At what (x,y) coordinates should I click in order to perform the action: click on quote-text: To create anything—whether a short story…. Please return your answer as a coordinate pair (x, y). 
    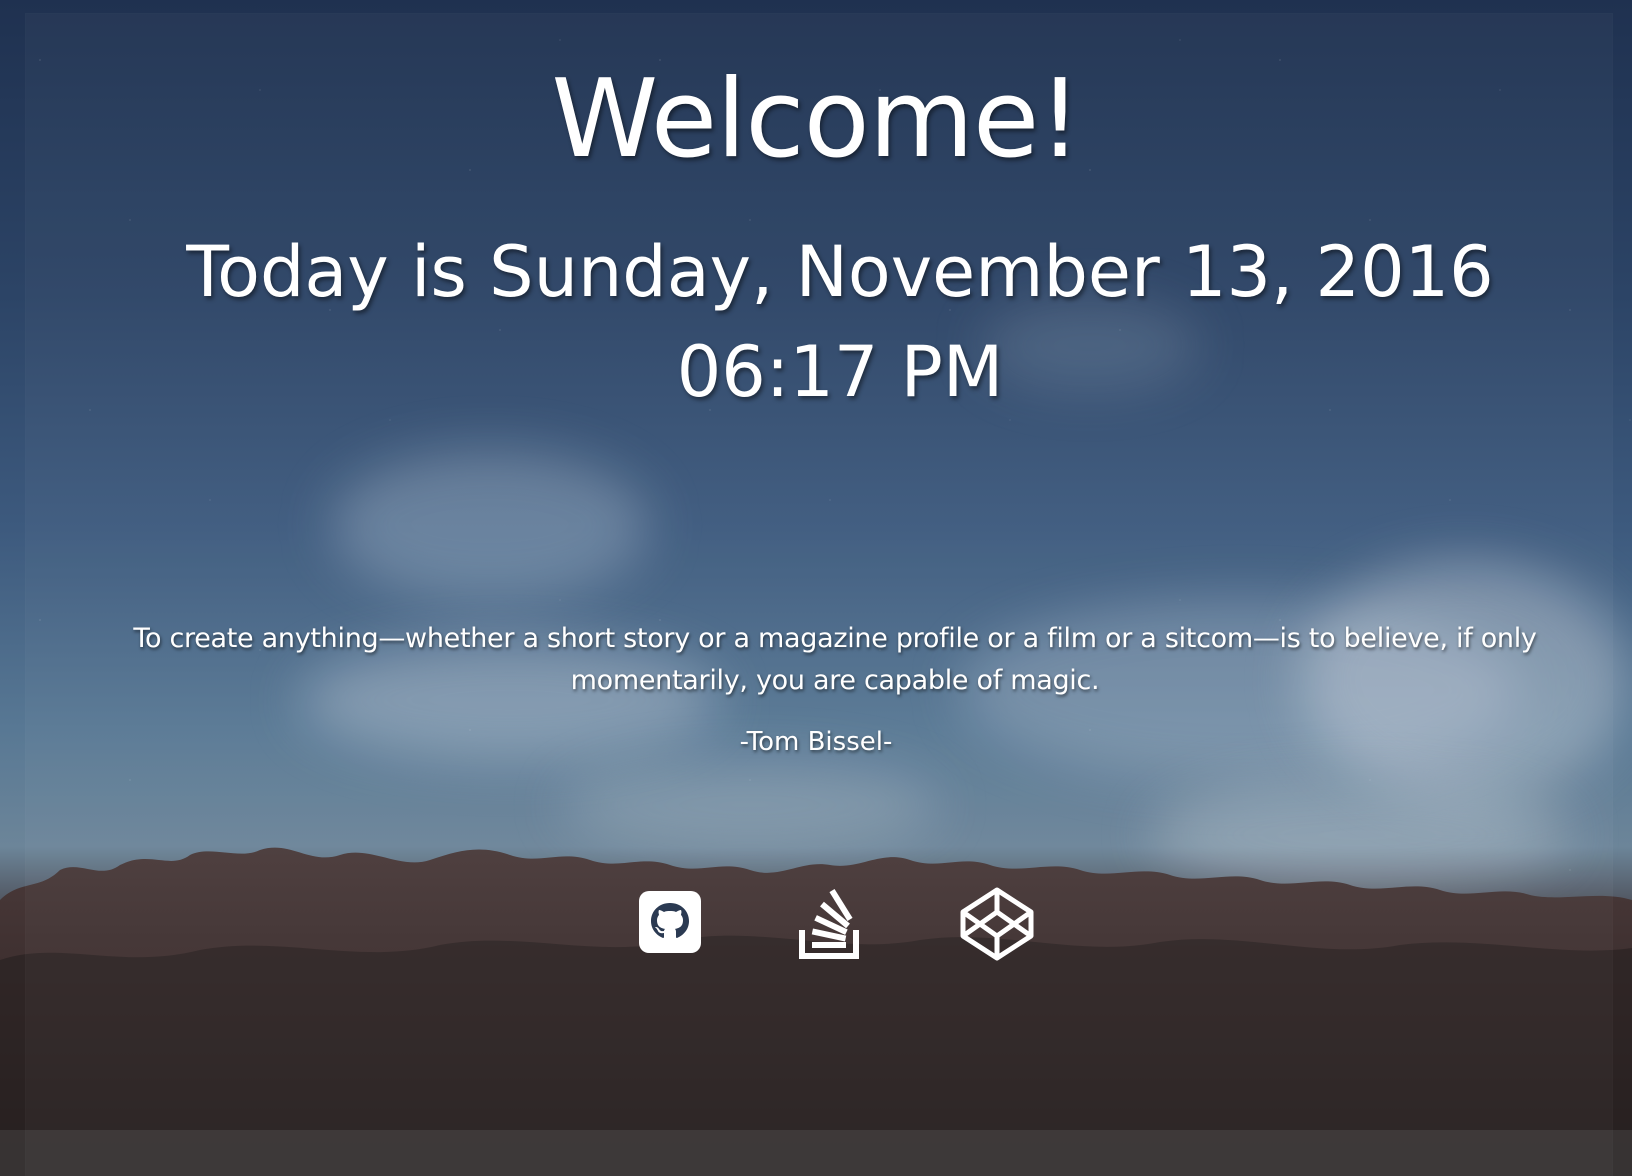
    Looking at the image, I should click on (835, 659).